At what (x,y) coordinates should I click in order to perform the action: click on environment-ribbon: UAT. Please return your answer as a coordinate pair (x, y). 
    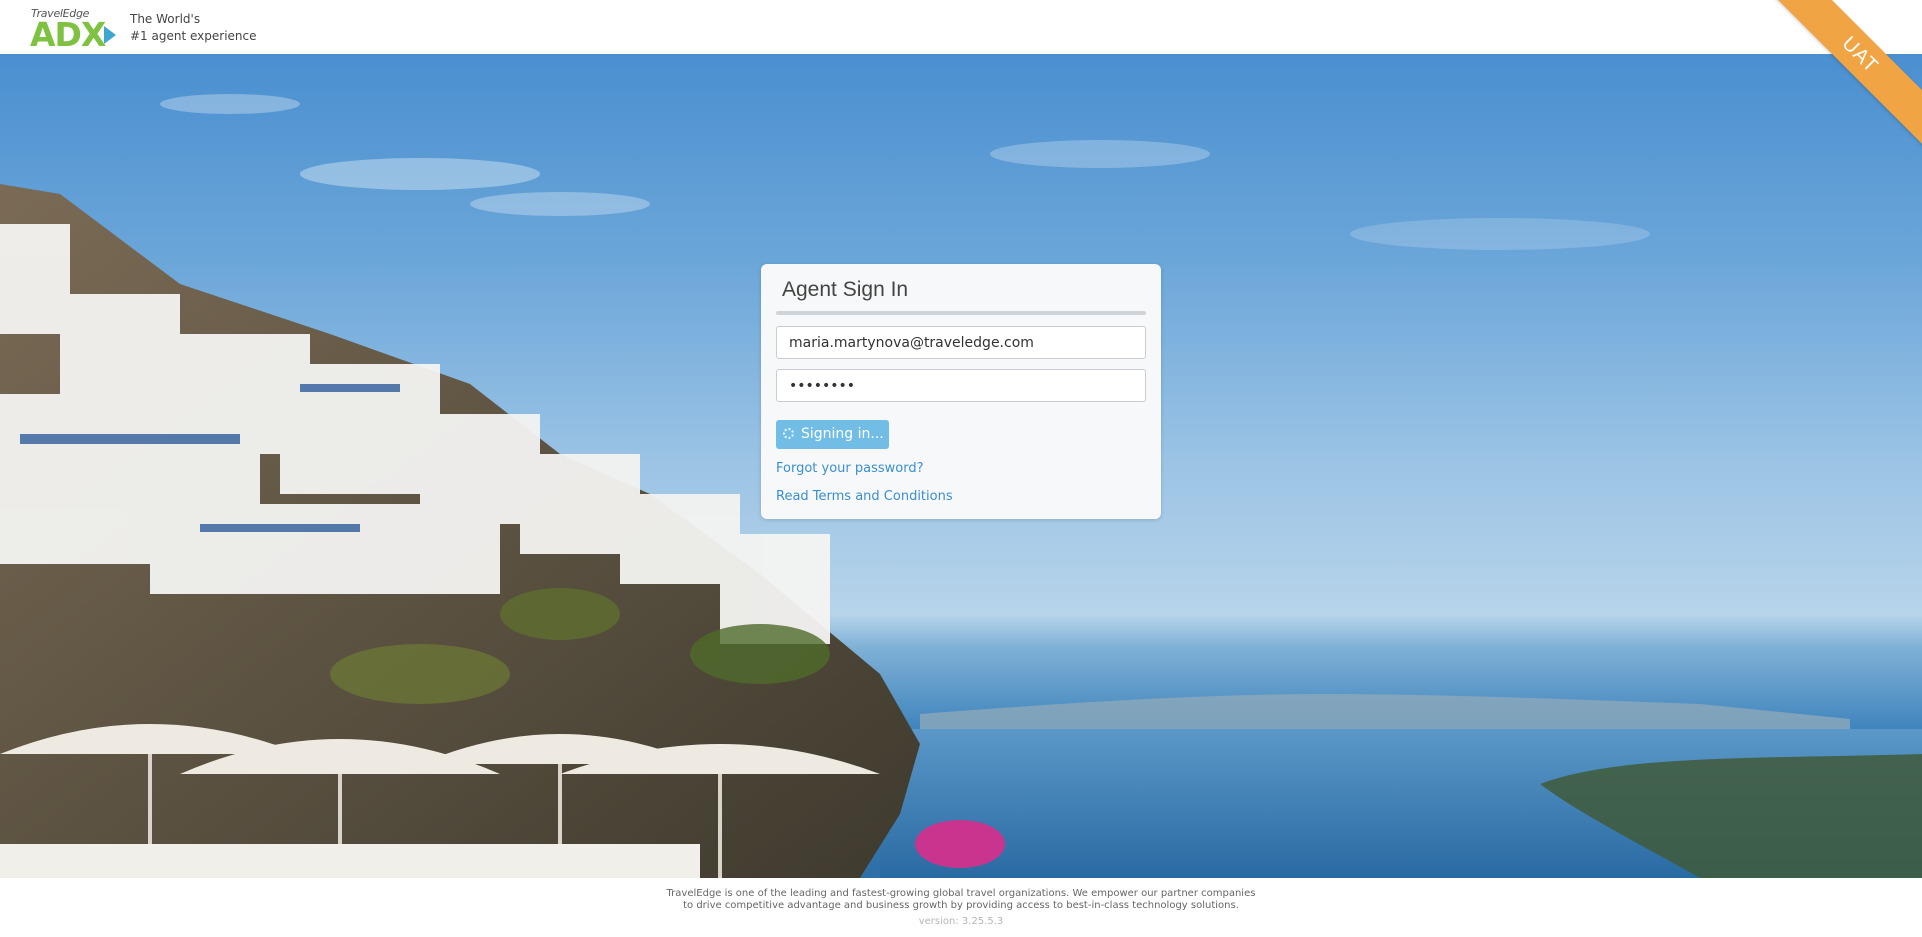
    Looking at the image, I should click on (1842, 80).